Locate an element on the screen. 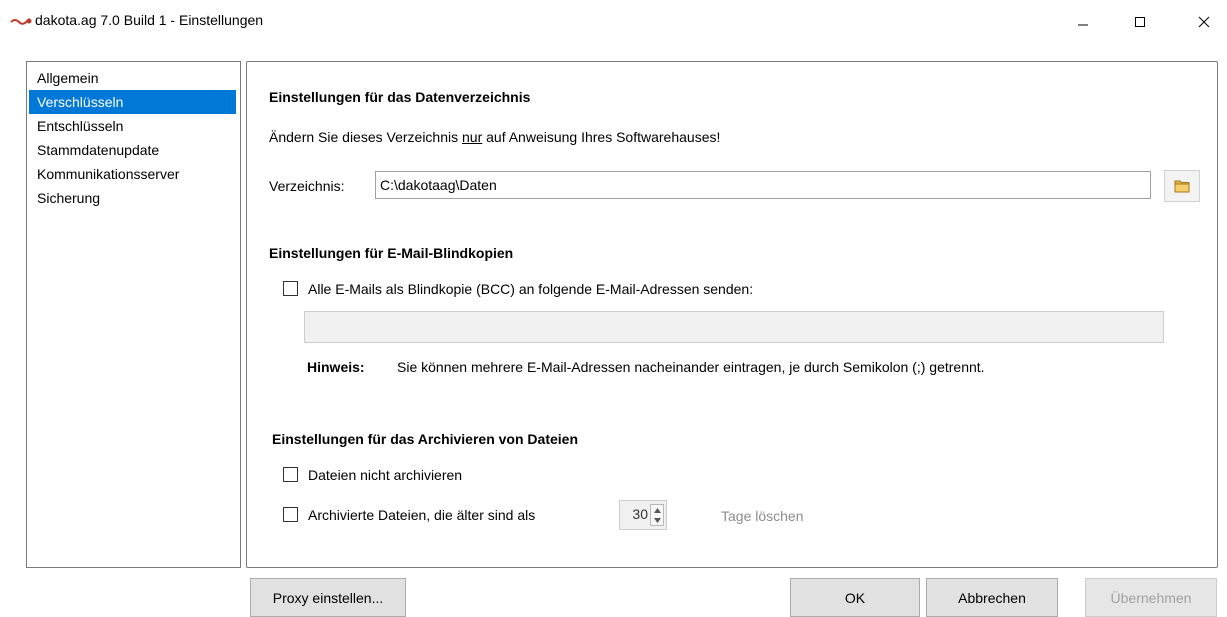 This screenshot has width=1227, height=617. arrow-up-icon is located at coordinates (657, 510).